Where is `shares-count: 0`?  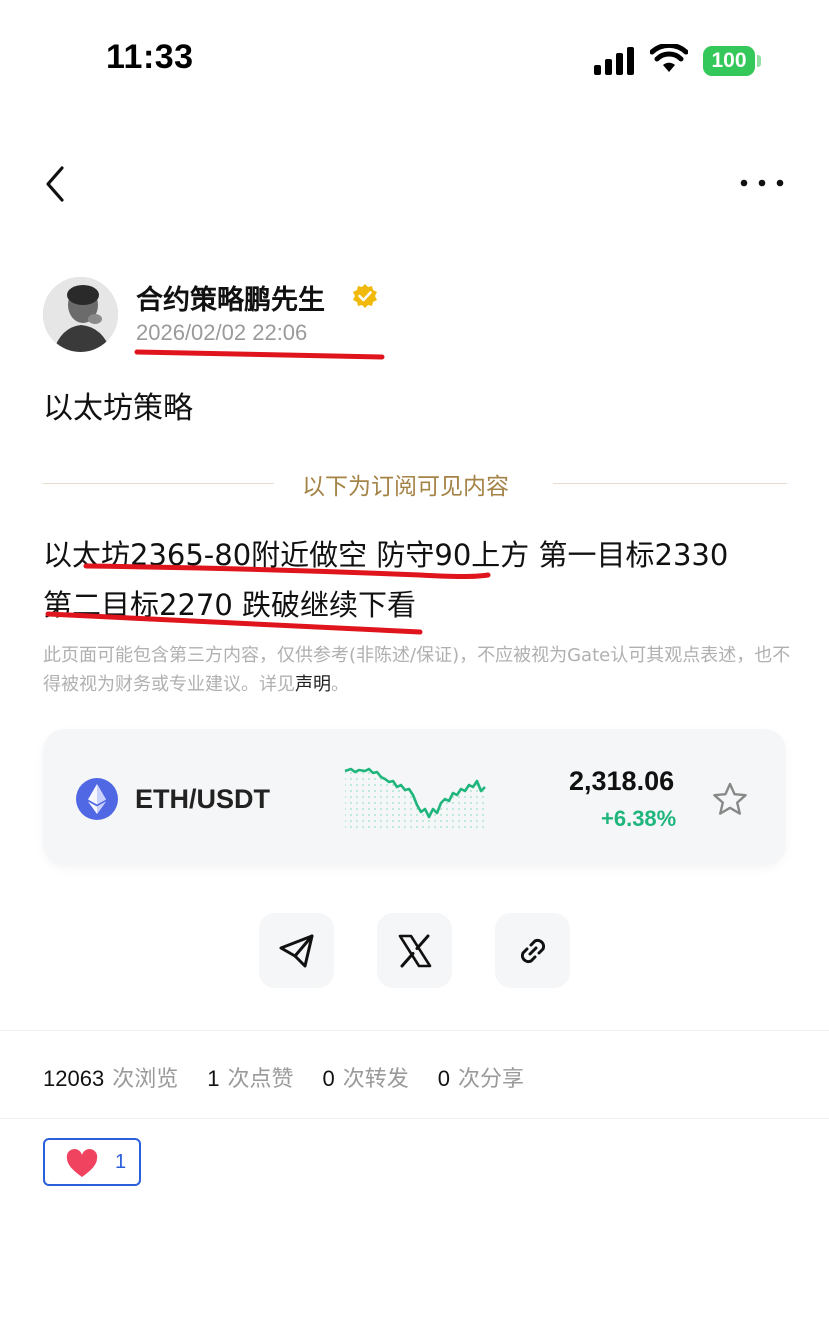 shares-count: 0 is located at coordinates (443, 1078).